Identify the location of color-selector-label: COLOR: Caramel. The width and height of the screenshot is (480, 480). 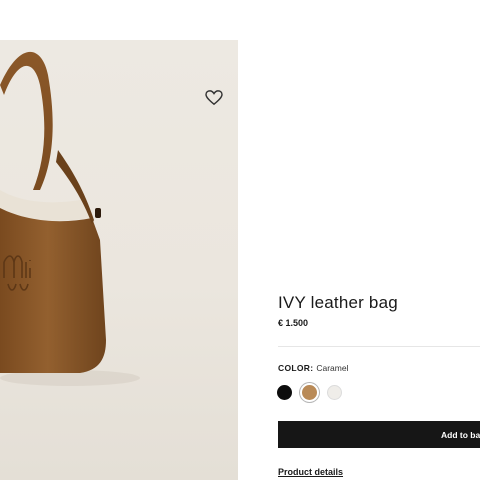
(313, 368).